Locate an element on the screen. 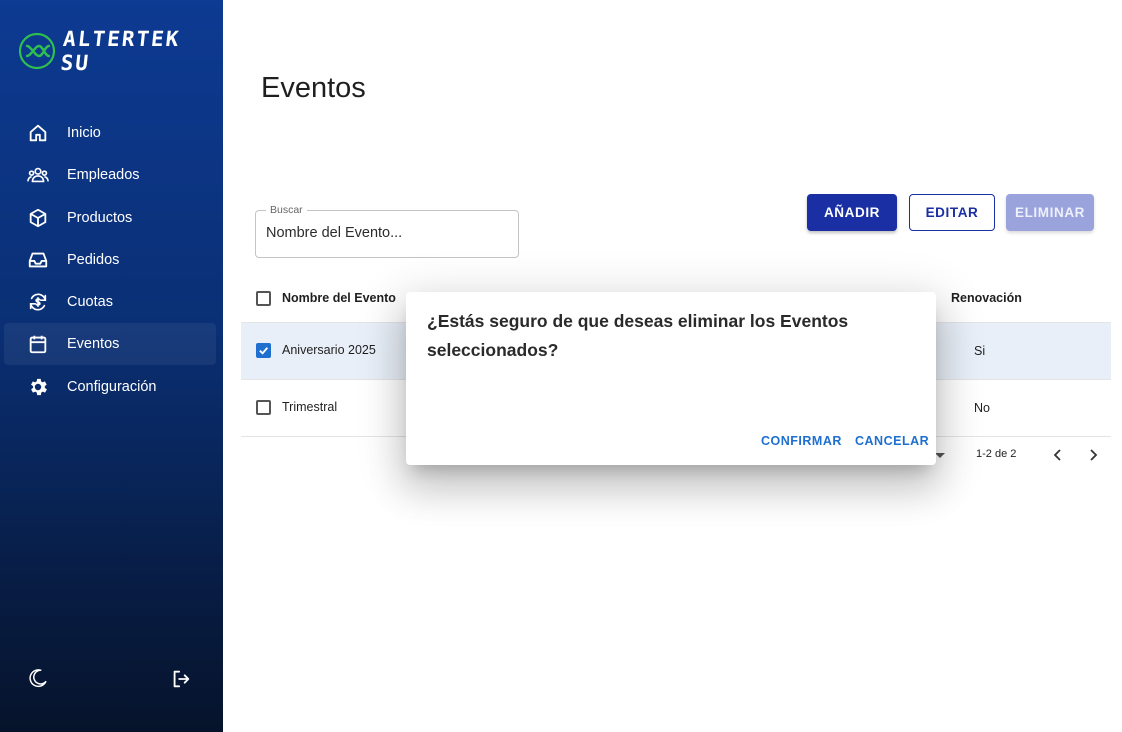 This screenshot has height=732, width=1122. confirm-button: CONFIRMAR is located at coordinates (801, 441).